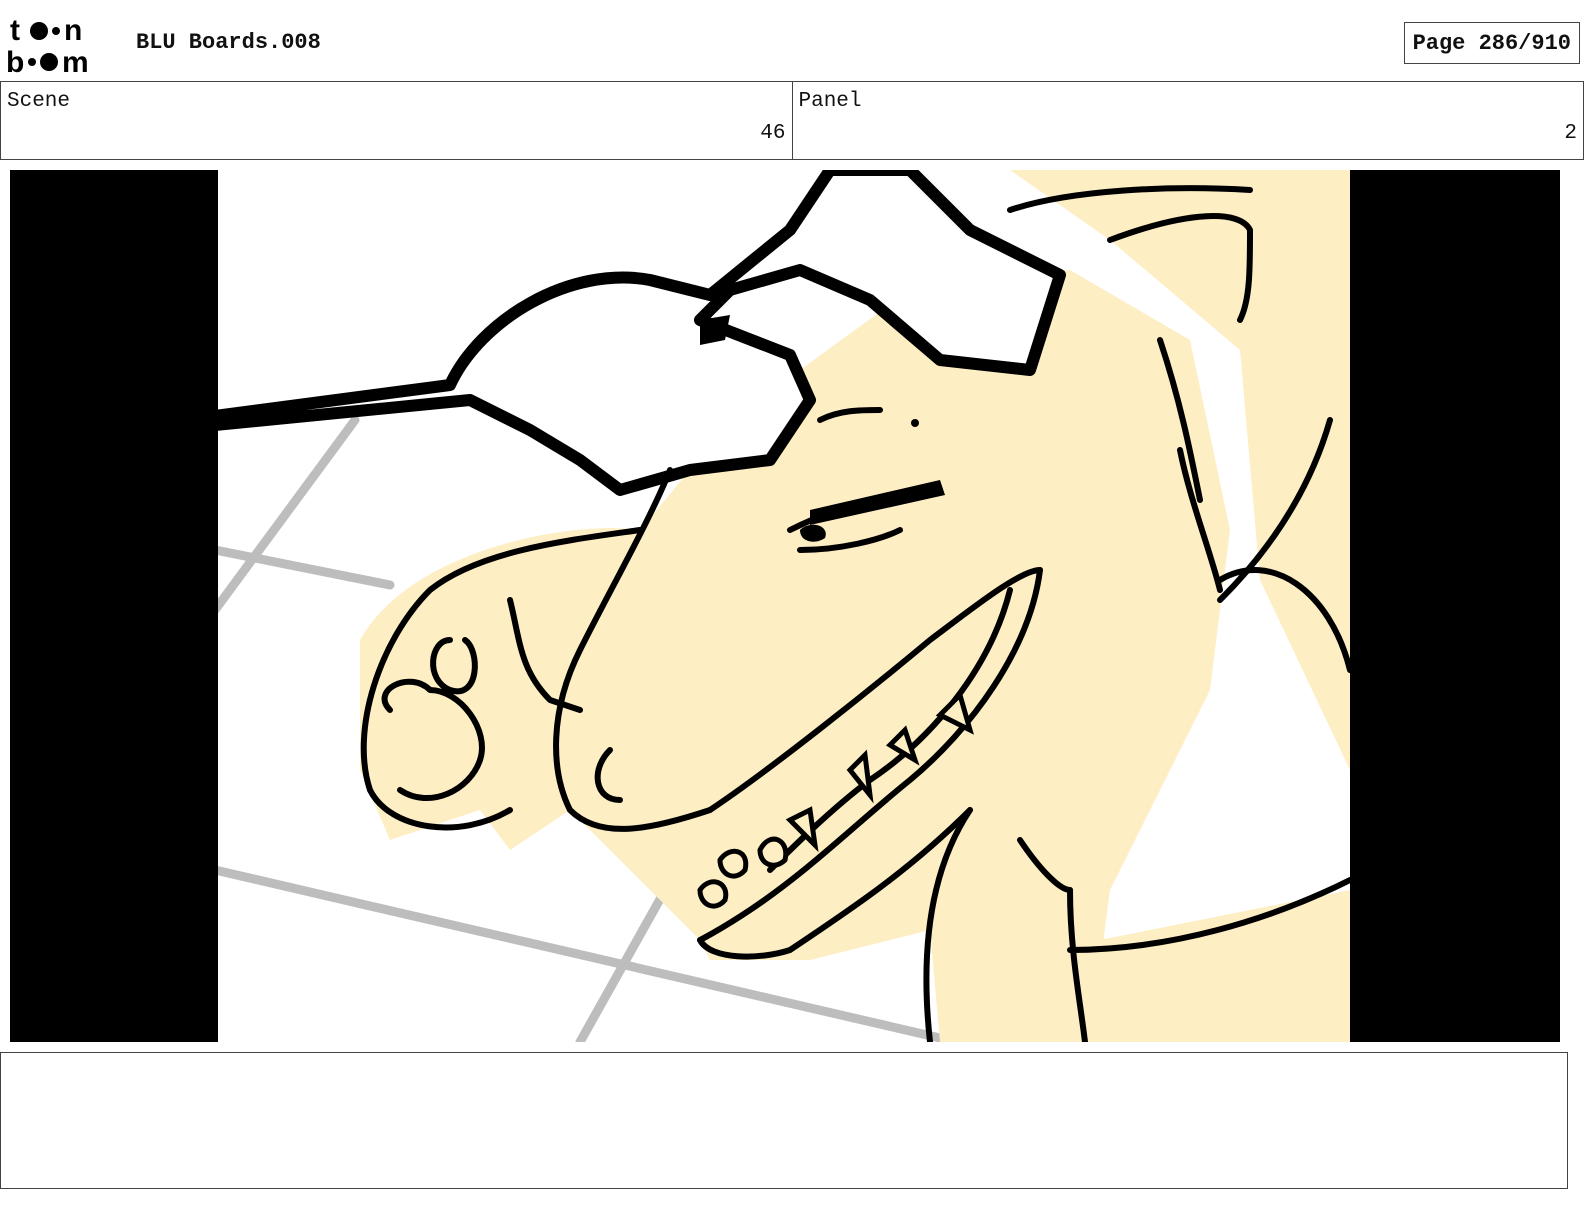 The image size is (1584, 1224). I want to click on scene-panel-row: Scene 46 Panel 2, so click(792, 120).